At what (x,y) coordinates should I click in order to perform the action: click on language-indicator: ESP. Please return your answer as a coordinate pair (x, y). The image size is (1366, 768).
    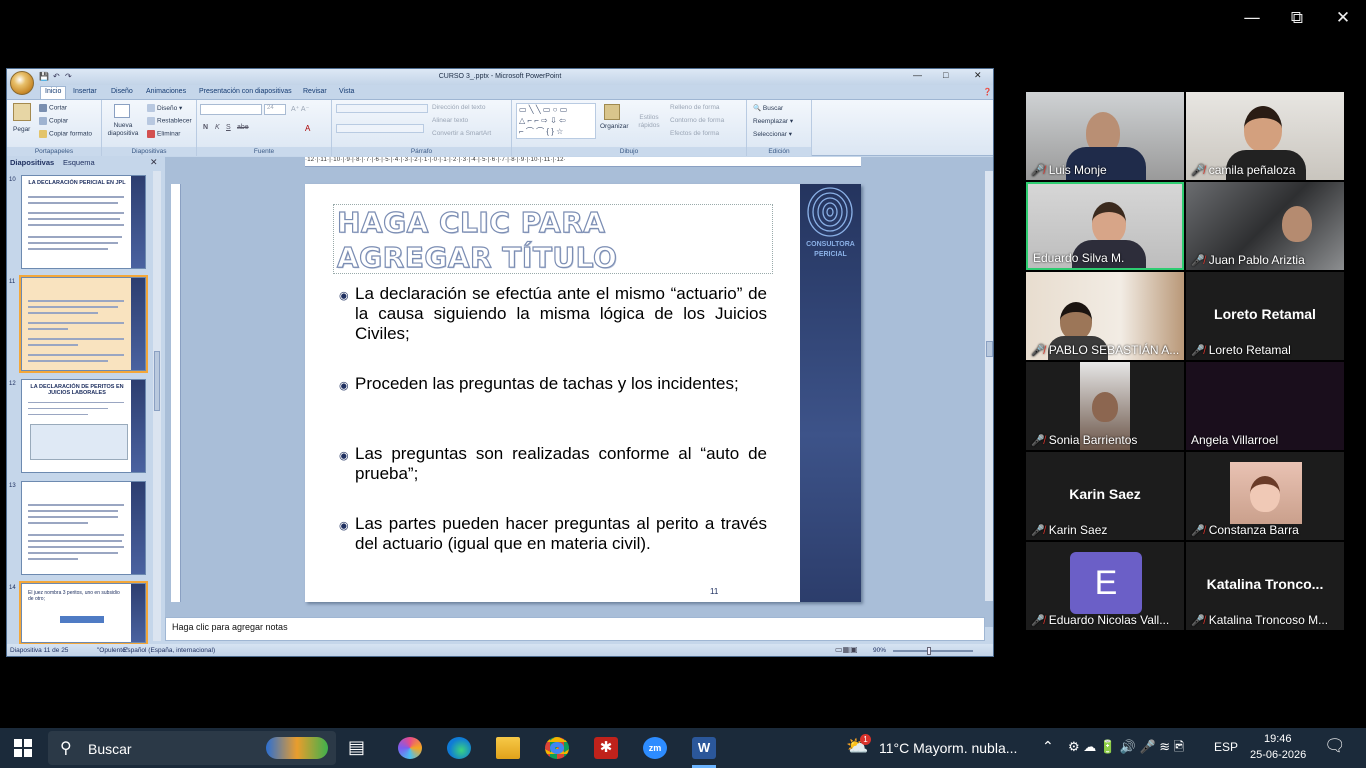
    Looking at the image, I should click on (1226, 747).